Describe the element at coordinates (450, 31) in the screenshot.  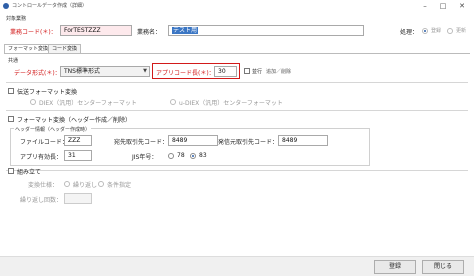
I see `processing-update-radio` at that location.